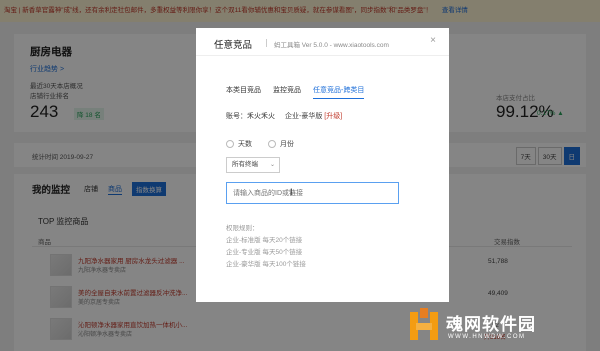 Image resolution: width=600 pixels, height=351 pixels. I want to click on site-watermark: 魂网软件园 WWW.HNWDW.COM, so click(502, 327).